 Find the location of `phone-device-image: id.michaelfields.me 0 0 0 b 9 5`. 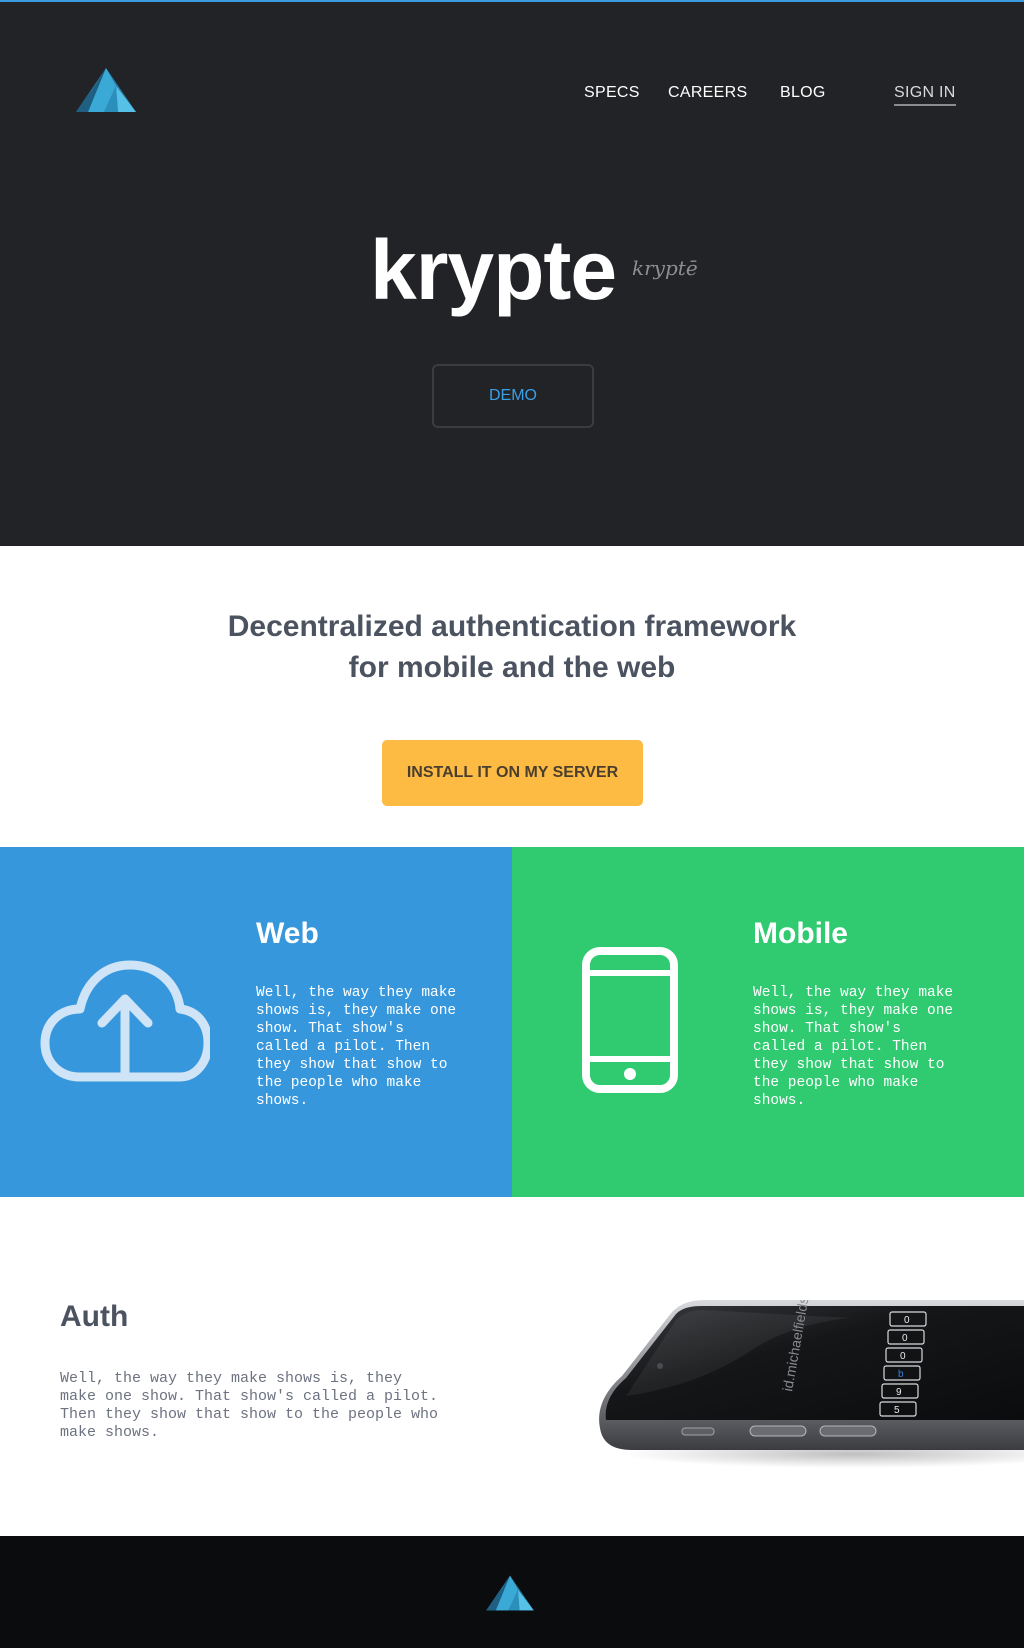

phone-device-image: id.michaelfields.me 0 0 0 b 9 5 is located at coordinates (808, 1385).